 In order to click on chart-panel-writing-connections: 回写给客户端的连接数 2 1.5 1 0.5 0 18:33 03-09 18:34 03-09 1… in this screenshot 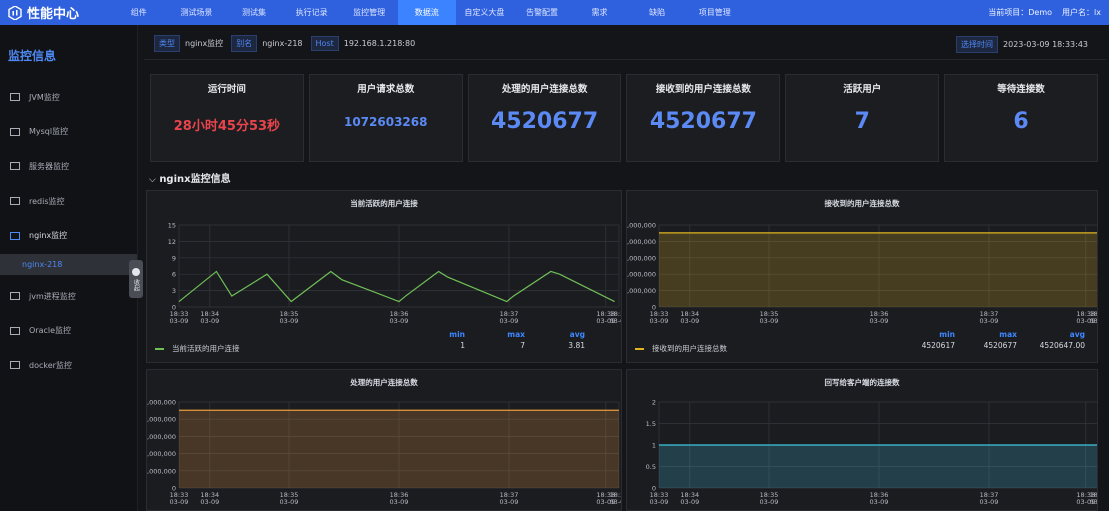, I will do `click(862, 440)`.